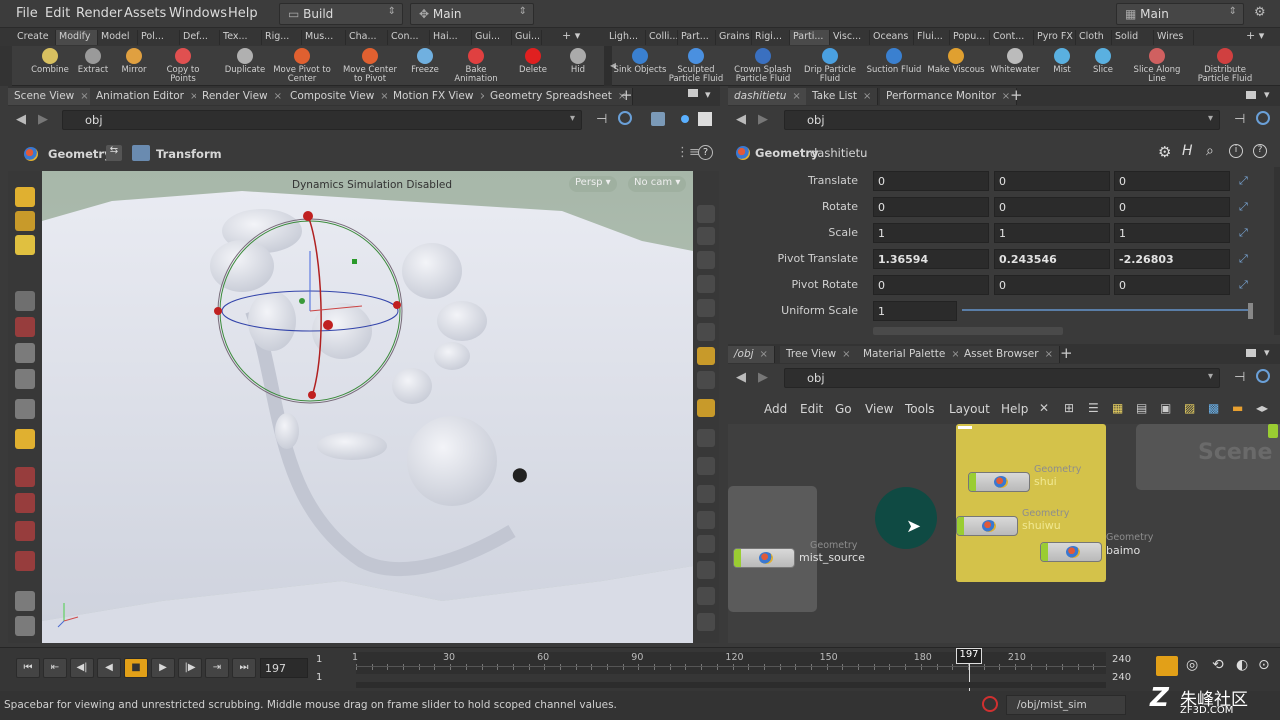  Describe the element at coordinates (1260, 12) in the screenshot. I see `settings-gear-icon: ⚙` at that location.